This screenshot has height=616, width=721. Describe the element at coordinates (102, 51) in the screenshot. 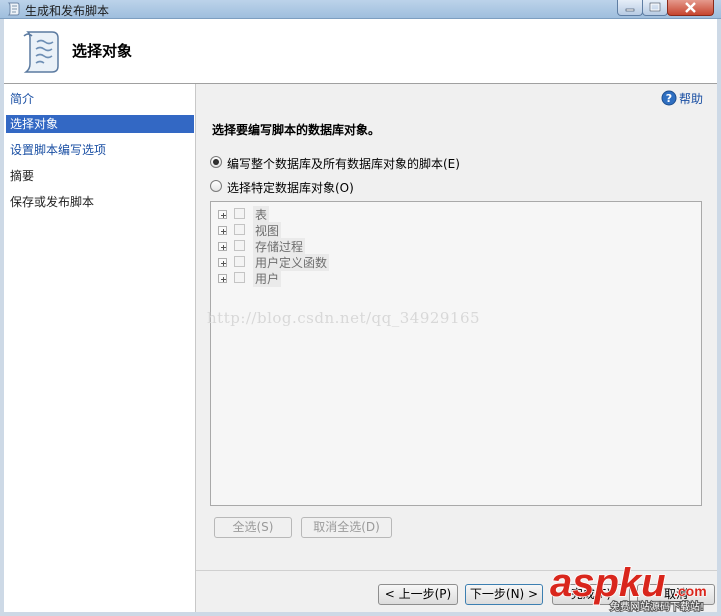

I see `page-title: 选择对象` at that location.